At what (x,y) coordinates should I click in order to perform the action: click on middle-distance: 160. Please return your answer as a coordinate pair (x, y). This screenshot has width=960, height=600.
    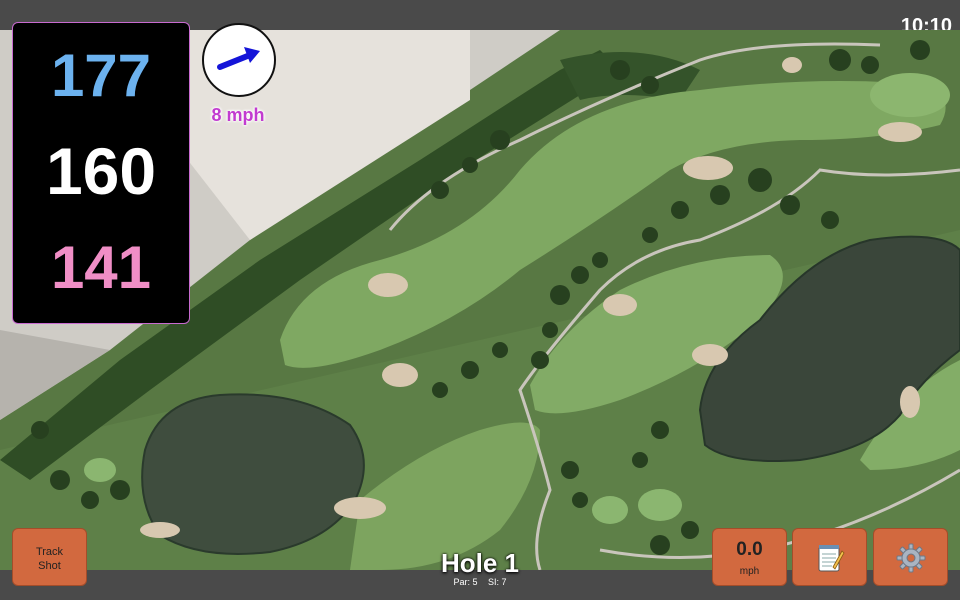
    Looking at the image, I should click on (101, 171).